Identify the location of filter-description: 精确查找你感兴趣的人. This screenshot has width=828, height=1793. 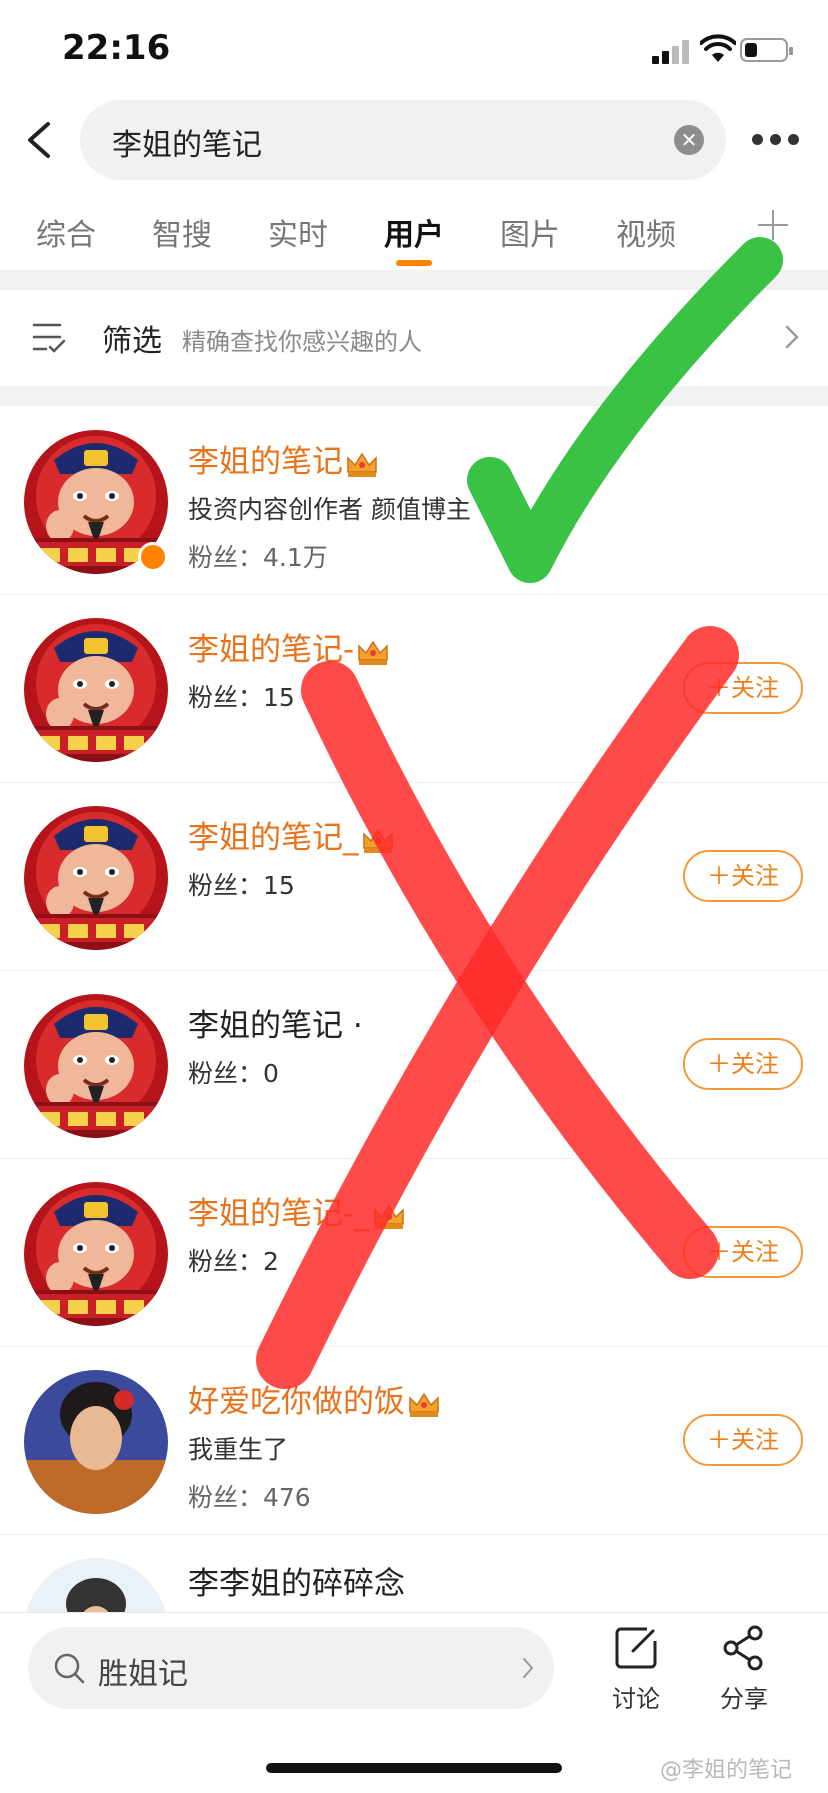
(302, 342).